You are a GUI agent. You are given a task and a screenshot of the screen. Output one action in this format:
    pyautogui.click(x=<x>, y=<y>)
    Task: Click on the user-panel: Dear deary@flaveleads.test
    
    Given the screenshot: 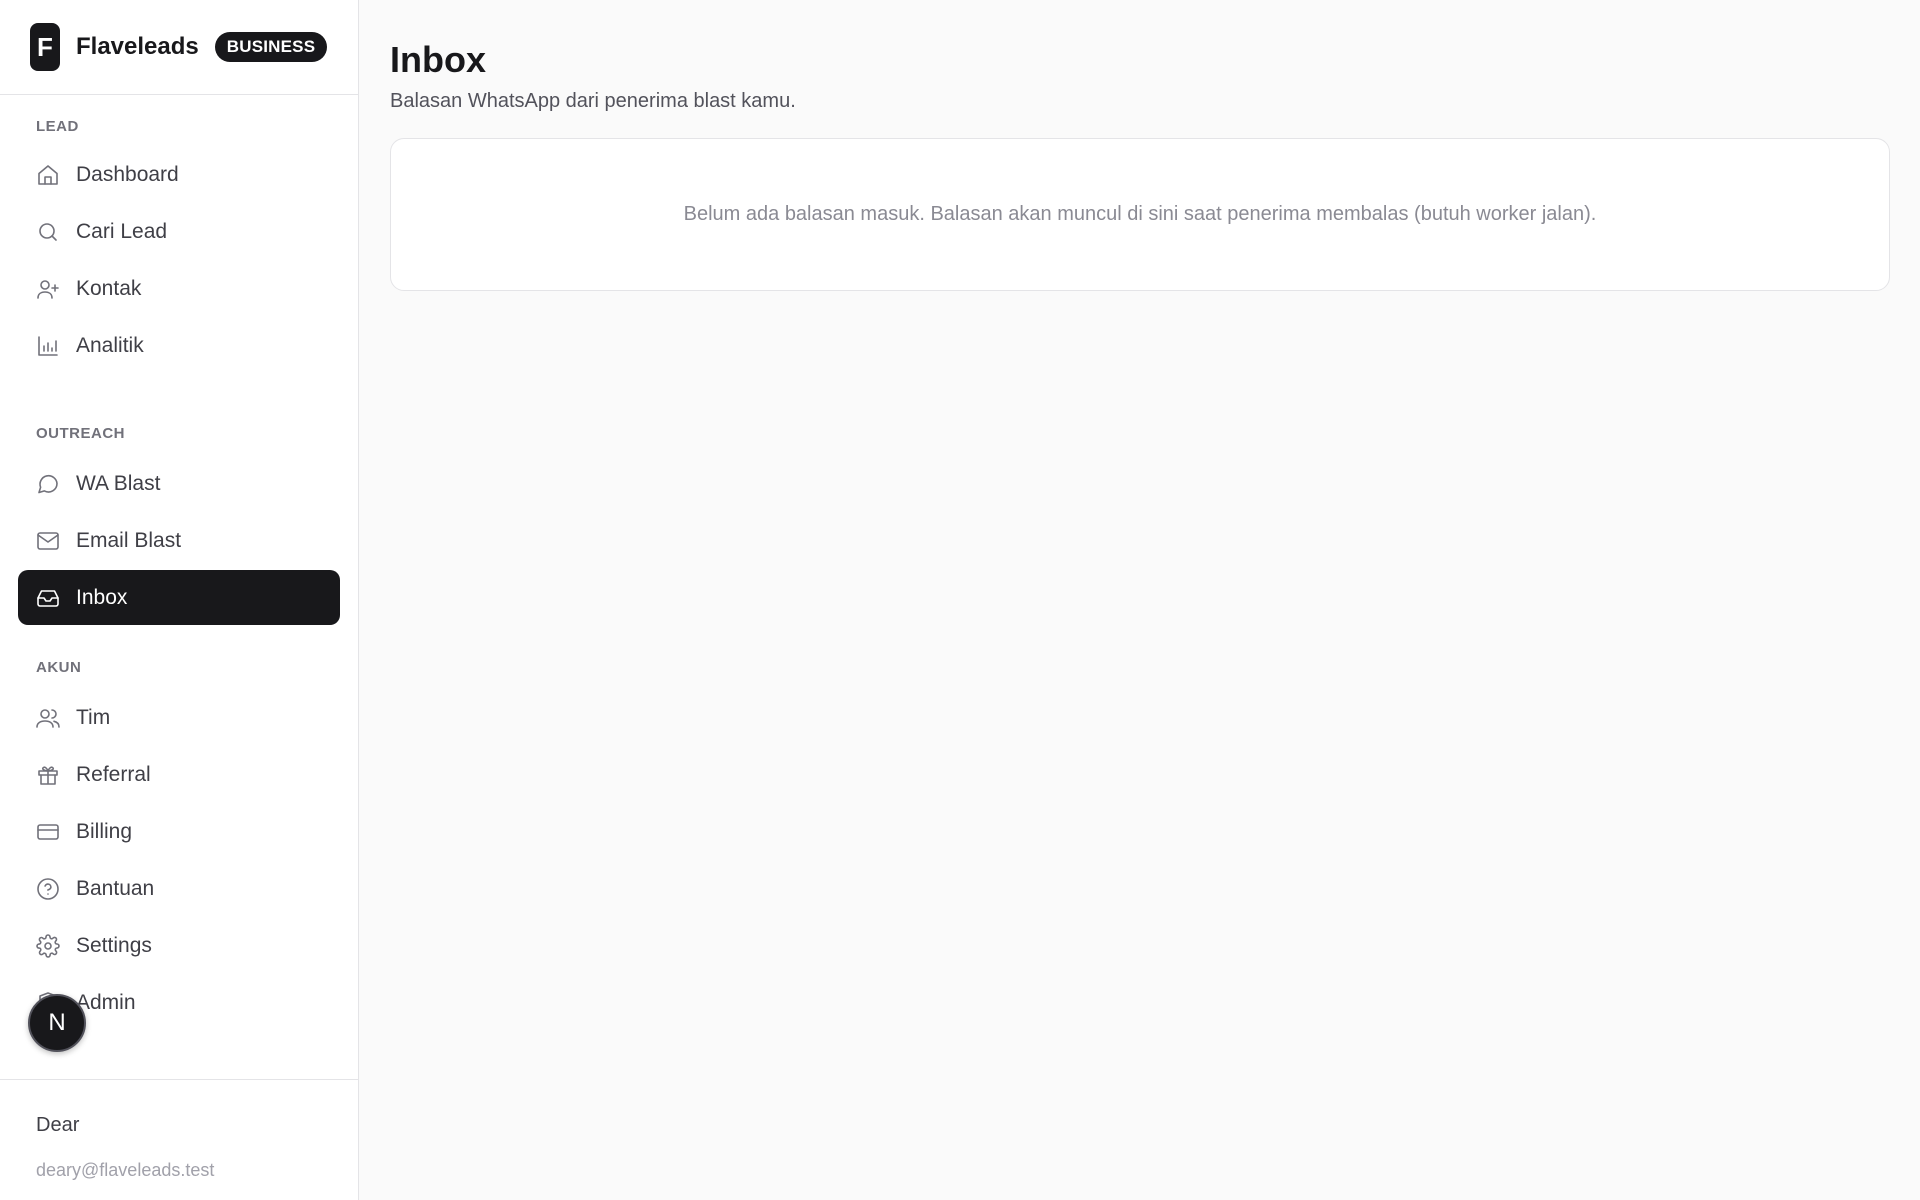 What is the action you would take?
    pyautogui.click(x=179, y=1139)
    